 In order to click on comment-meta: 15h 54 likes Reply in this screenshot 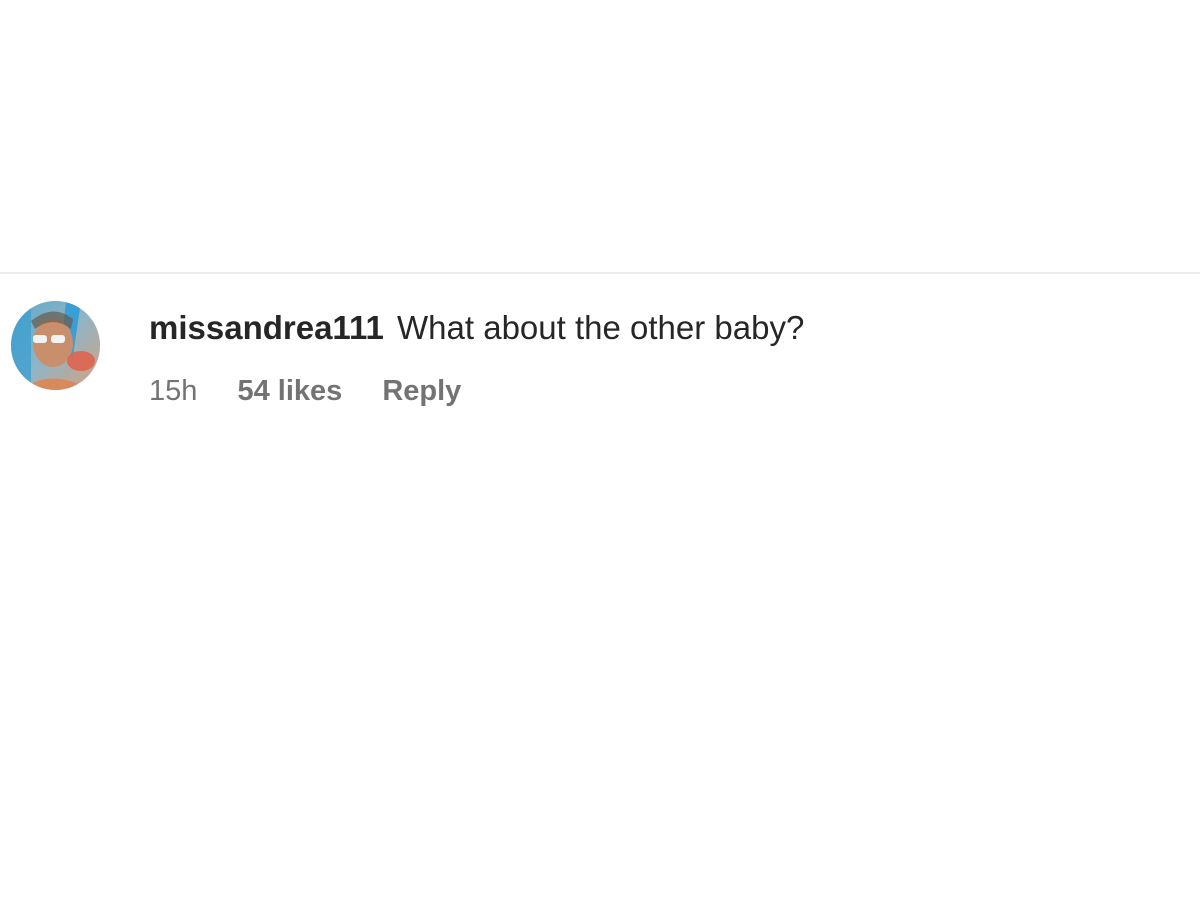, I will do `click(649, 391)`.